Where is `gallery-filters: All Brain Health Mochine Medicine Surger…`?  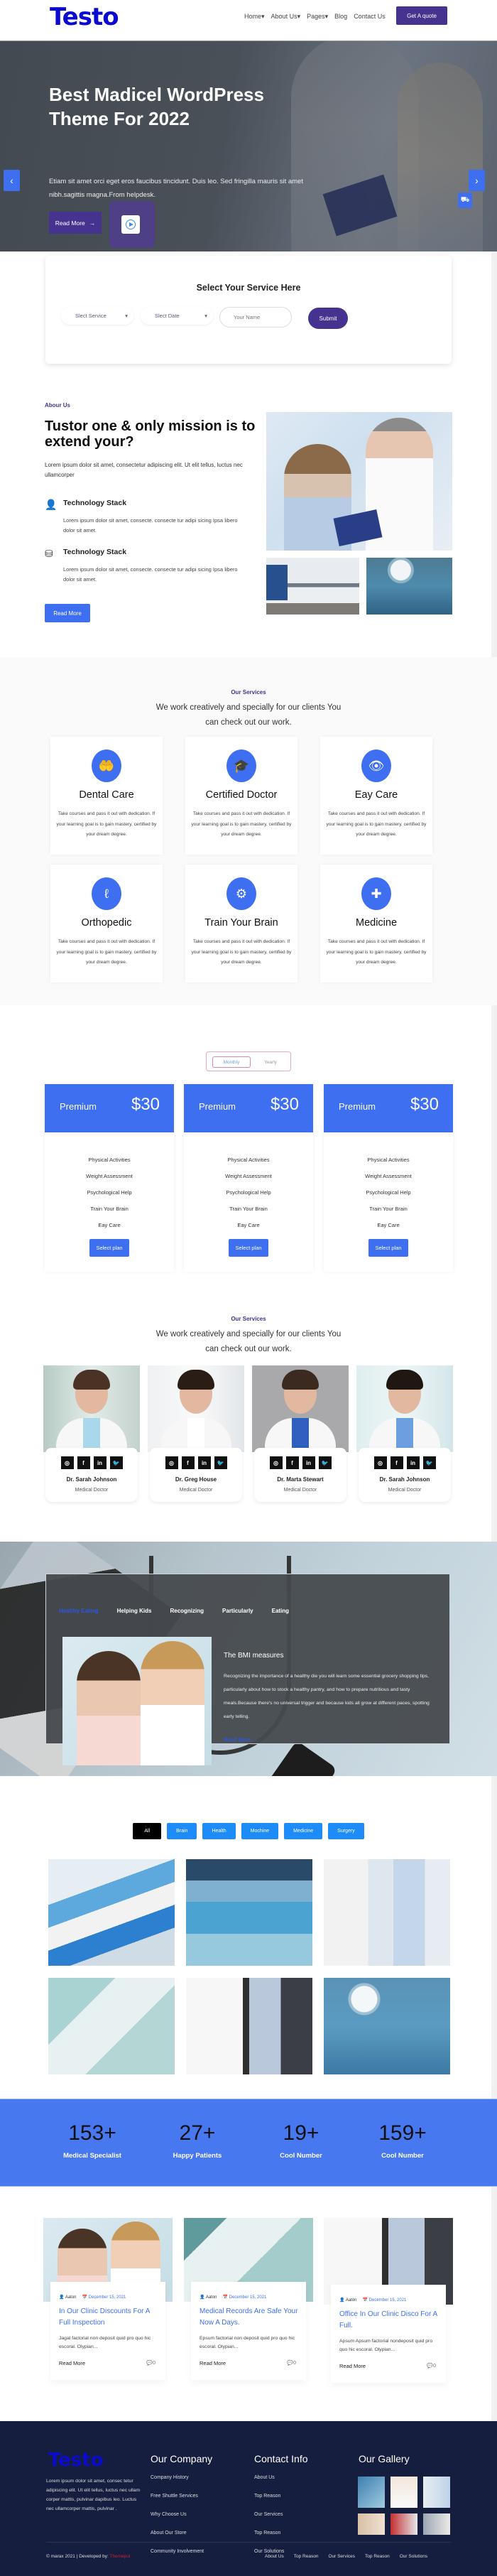
gallery-filters: All Brain Health Mochine Medicine Surger… is located at coordinates (248, 1831).